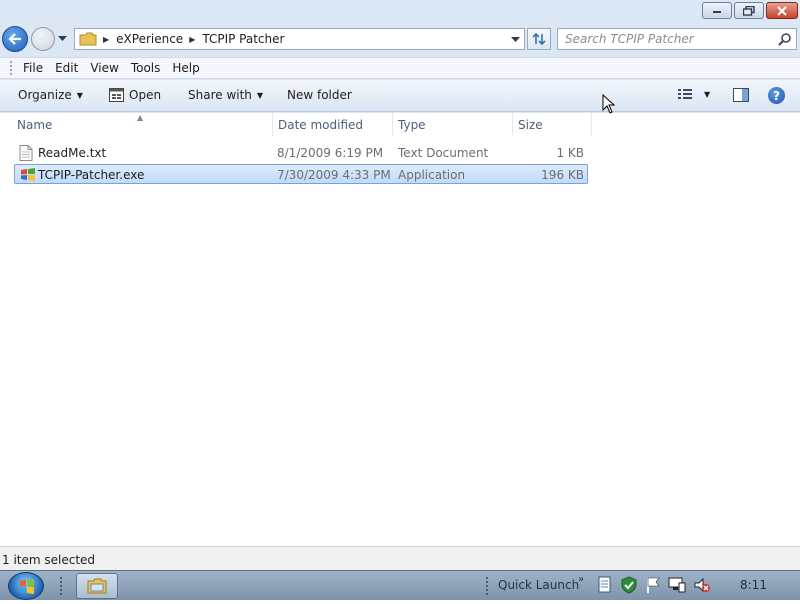  What do you see at coordinates (116, 95) in the screenshot?
I see `open-app-icon` at bounding box center [116, 95].